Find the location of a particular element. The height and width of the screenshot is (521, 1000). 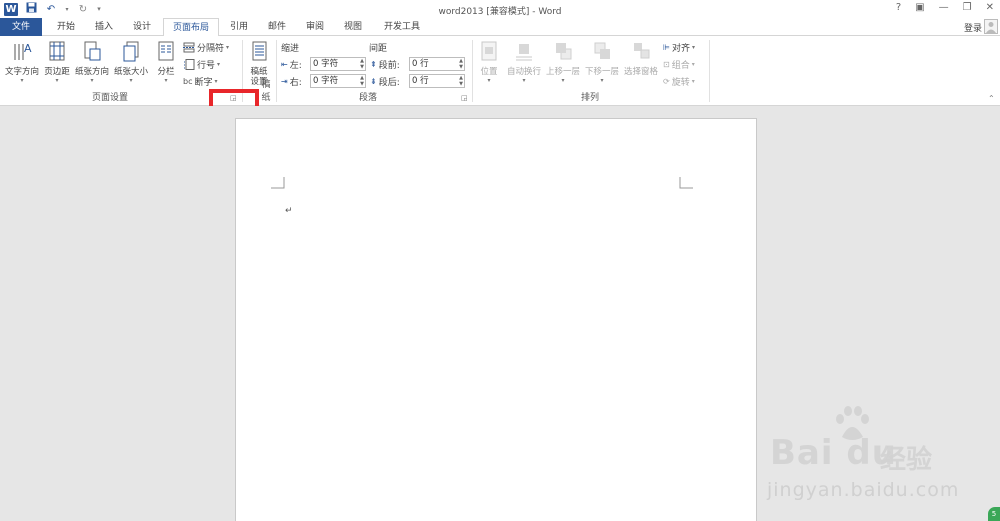

manuscript-group-label: 稿纸 is located at coordinates (266, 91).